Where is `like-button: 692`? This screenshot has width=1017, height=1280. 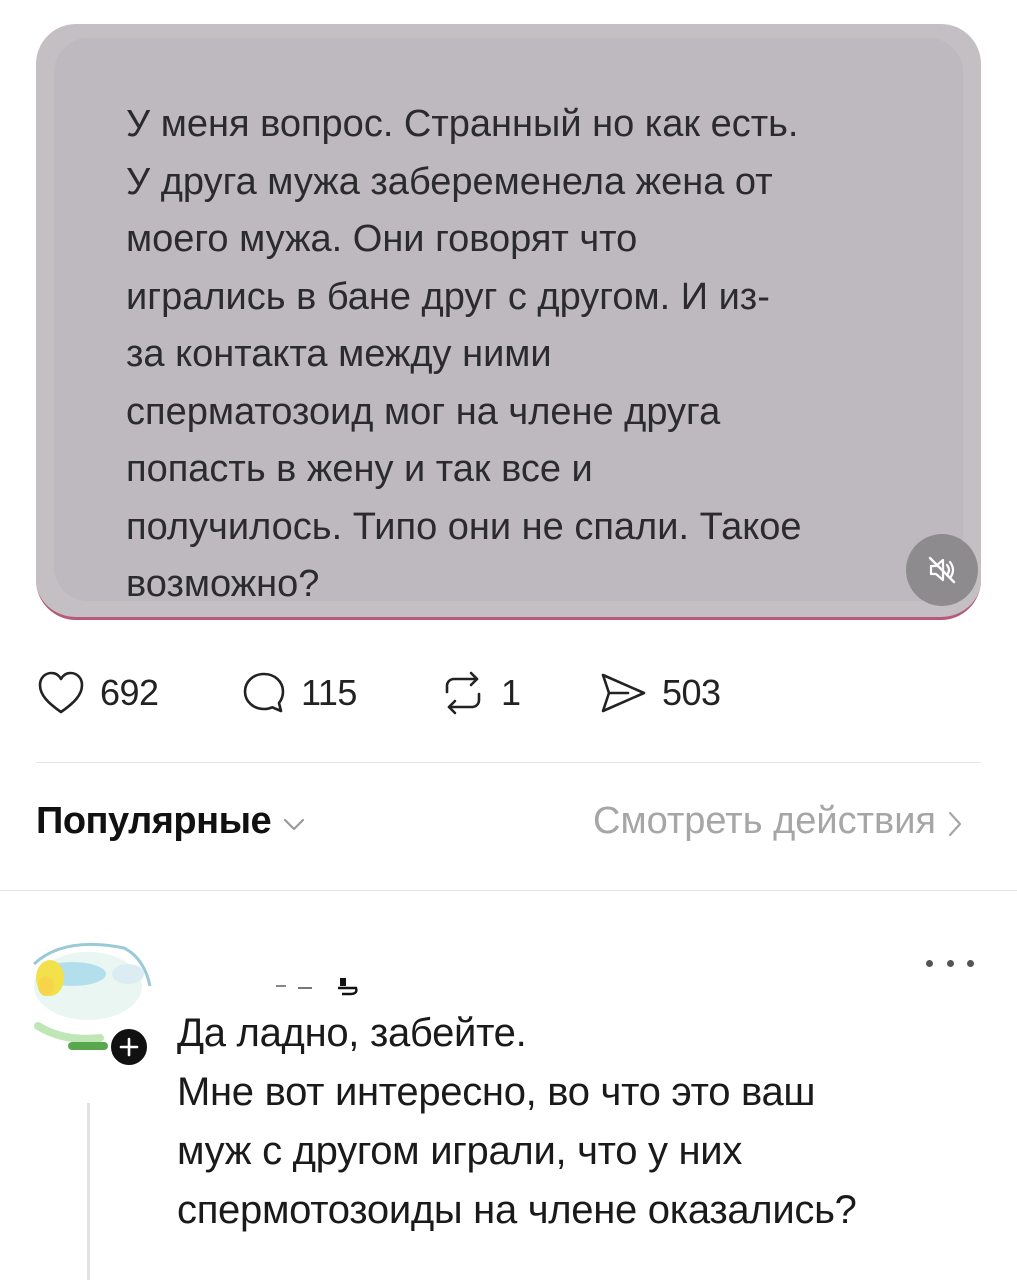
like-button: 692 is located at coordinates (97, 693).